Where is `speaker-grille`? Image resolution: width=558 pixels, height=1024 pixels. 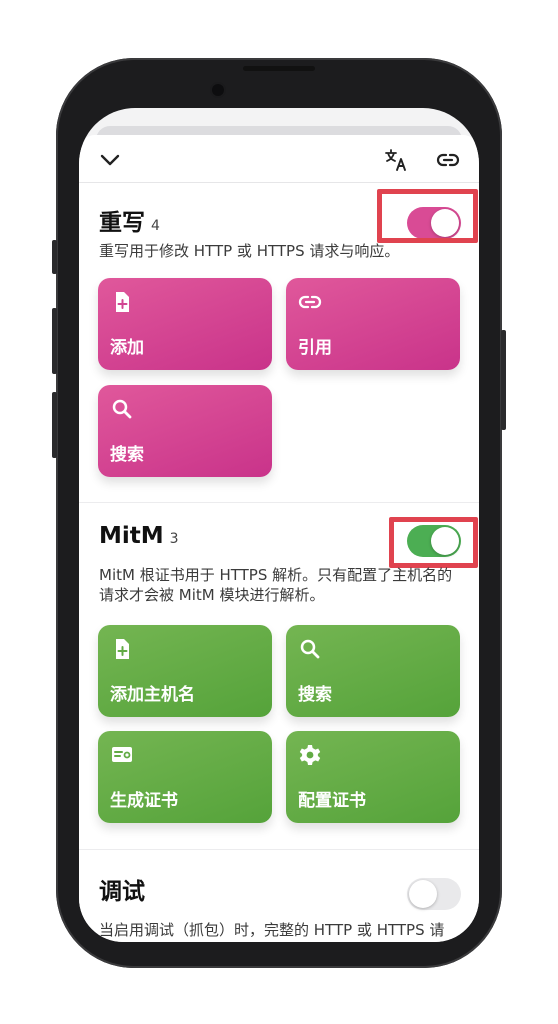
speaker-grille is located at coordinates (279, 68).